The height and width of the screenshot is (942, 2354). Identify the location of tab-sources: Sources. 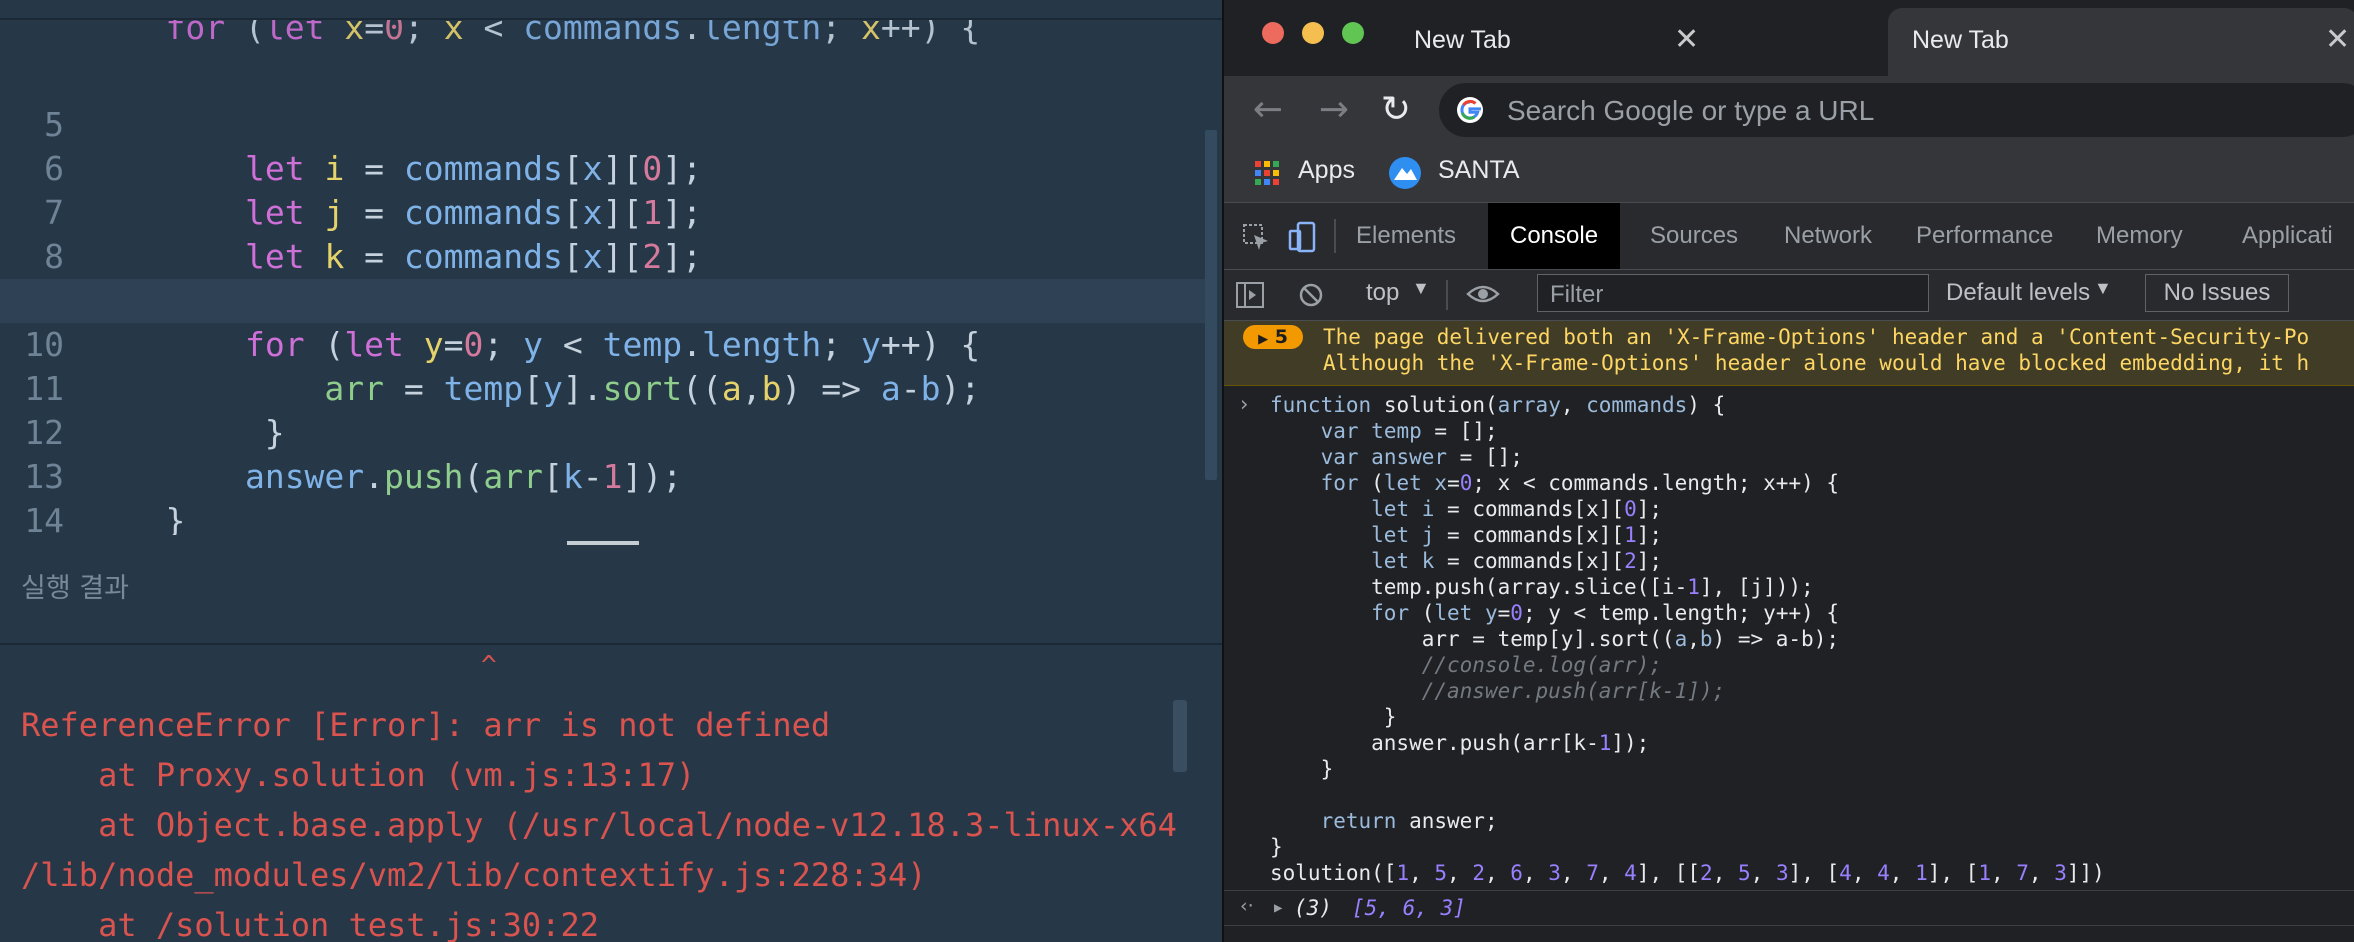
(1694, 236).